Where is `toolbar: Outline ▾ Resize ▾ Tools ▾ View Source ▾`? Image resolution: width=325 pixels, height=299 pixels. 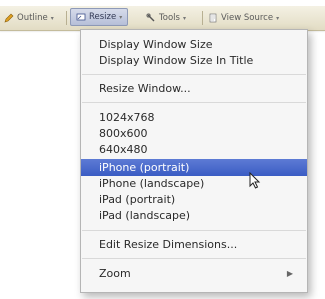 toolbar: Outline ▾ Resize ▾ Tools ▾ View Source ▾ is located at coordinates (162, 18).